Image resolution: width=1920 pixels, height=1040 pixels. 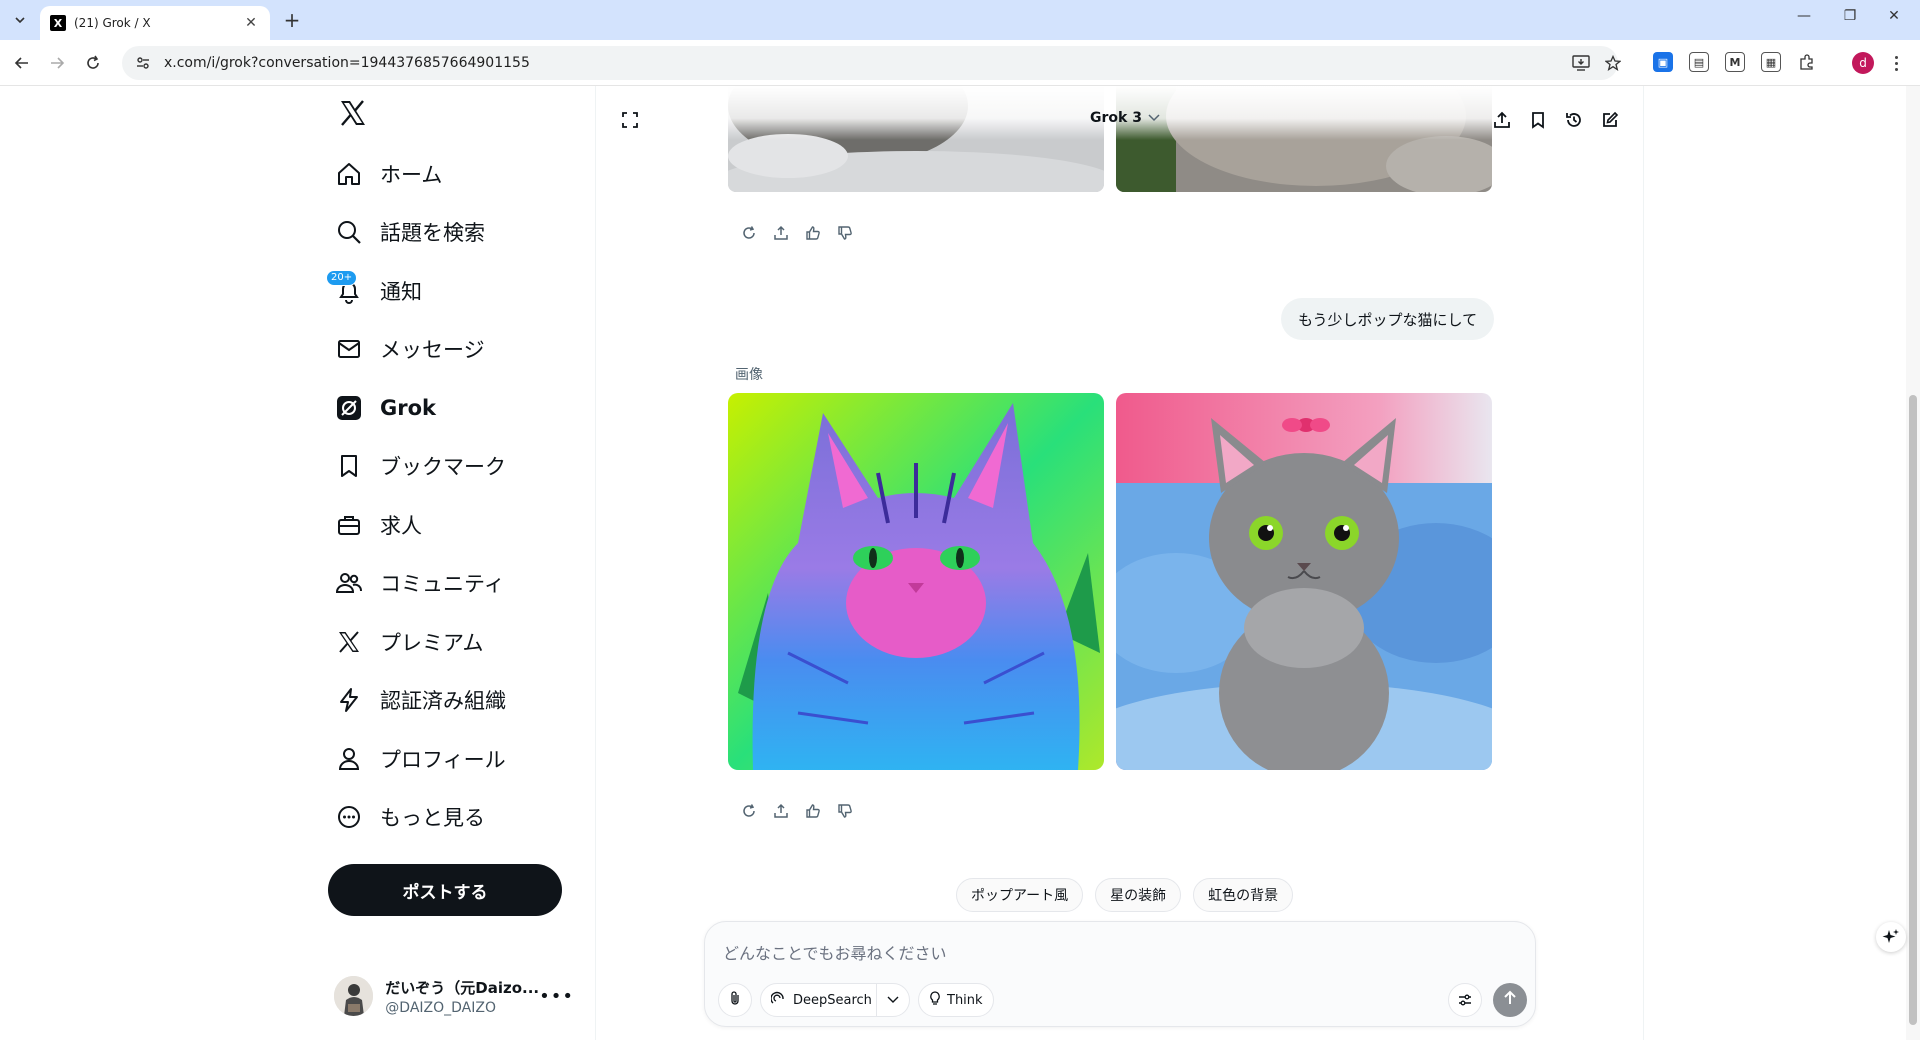 I want to click on reload-icon, so click(x=93, y=63).